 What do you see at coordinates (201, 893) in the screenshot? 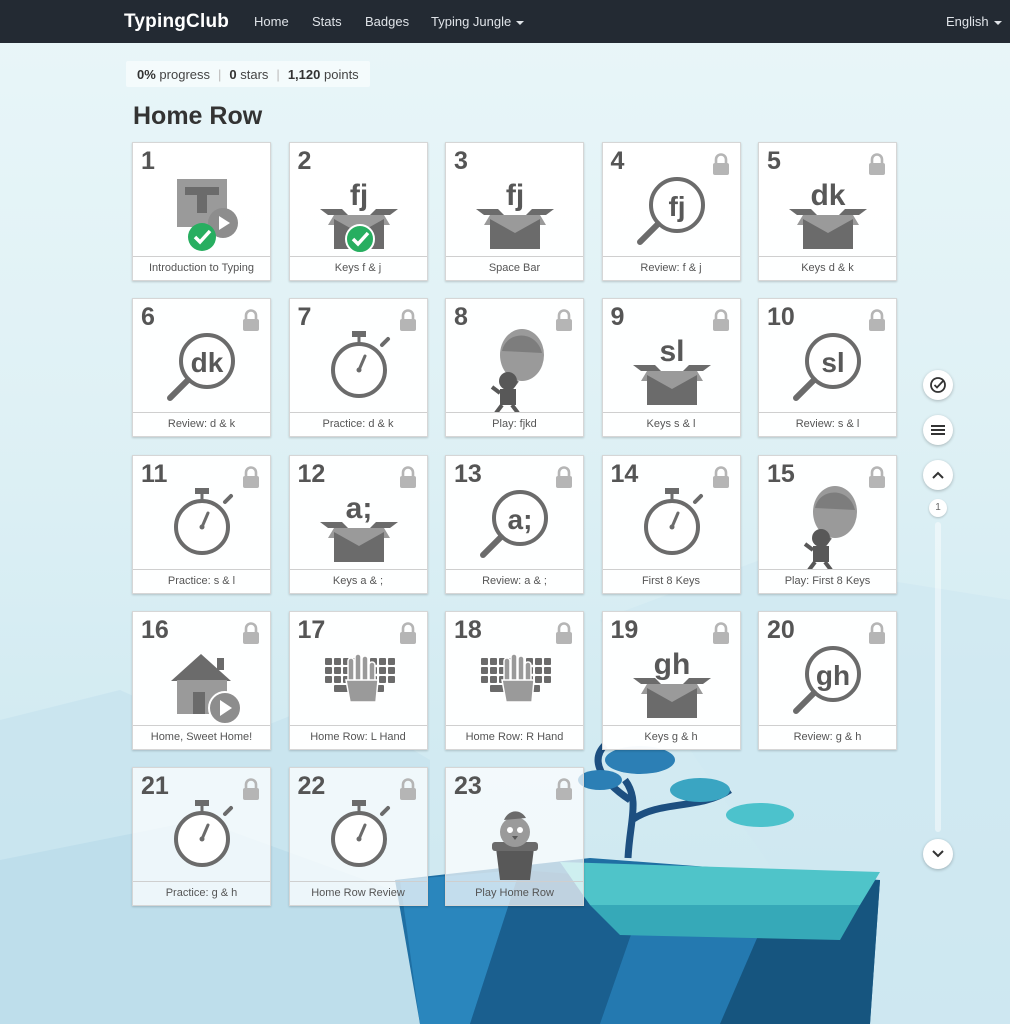
I see `lesson-label: Practice: g & h` at bounding box center [201, 893].